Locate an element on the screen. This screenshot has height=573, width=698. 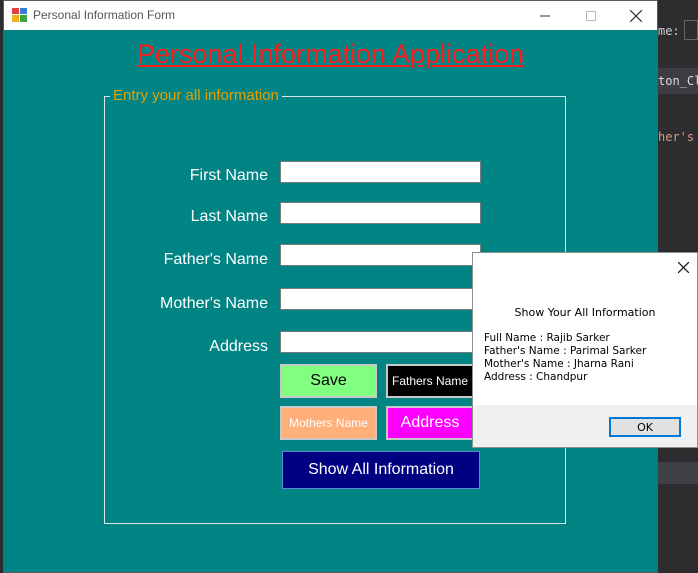
ide-code-snippet: her's N is located at coordinates (678, 137).